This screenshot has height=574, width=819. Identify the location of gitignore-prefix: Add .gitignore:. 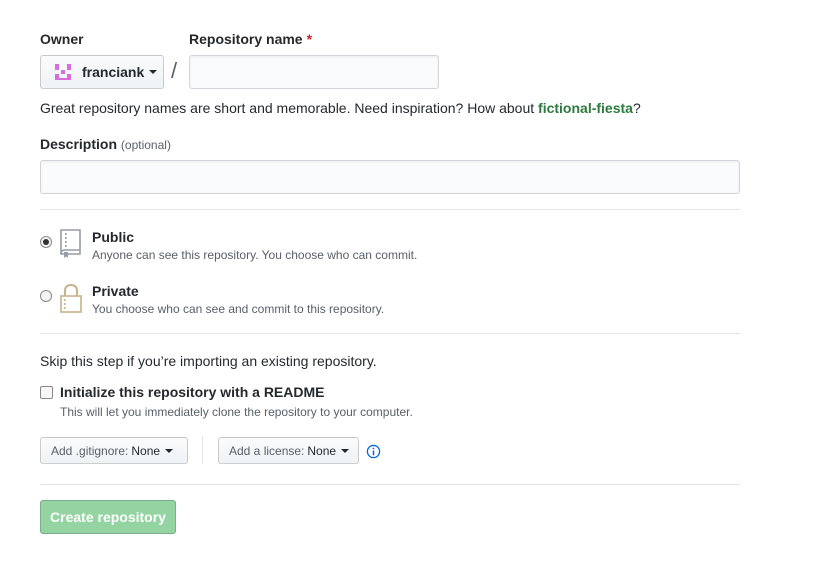
(90, 450).